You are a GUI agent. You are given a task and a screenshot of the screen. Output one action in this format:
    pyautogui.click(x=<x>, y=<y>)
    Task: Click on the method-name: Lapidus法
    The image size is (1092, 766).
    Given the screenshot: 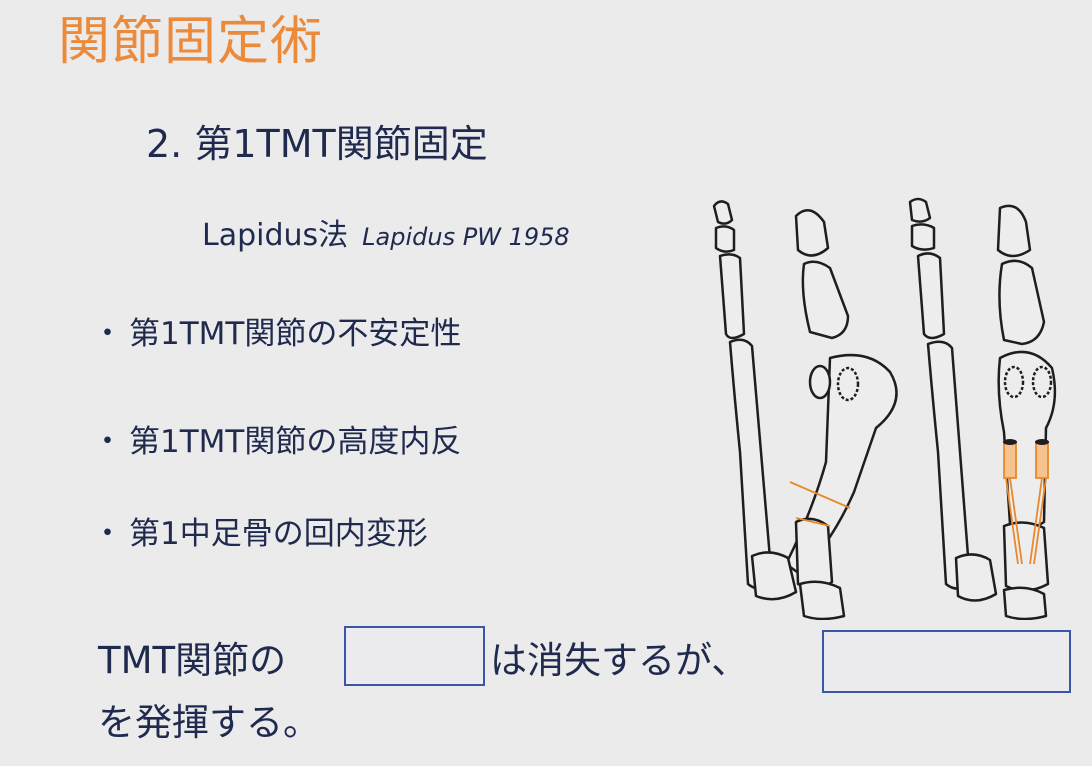 What is the action you would take?
    pyautogui.click(x=275, y=235)
    